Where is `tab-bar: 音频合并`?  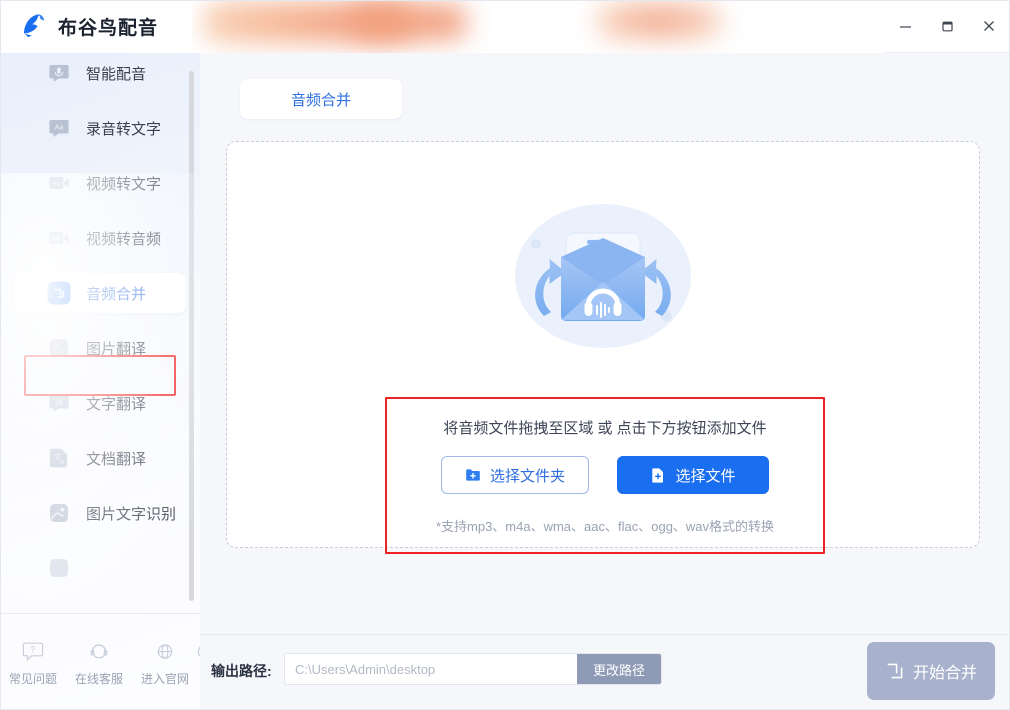
tab-bar: 音频合并 is located at coordinates (321, 99).